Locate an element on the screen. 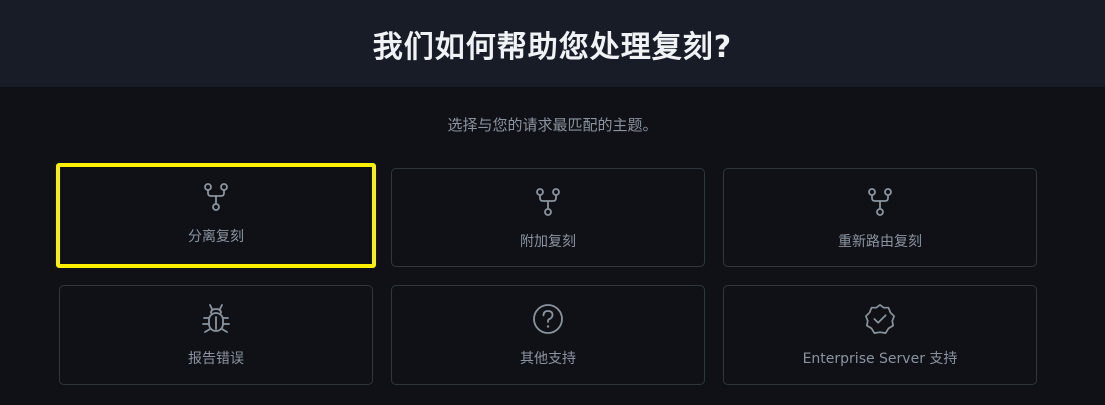 The height and width of the screenshot is (405, 1105). topic-card-label: 重新路由复刻 is located at coordinates (880, 242).